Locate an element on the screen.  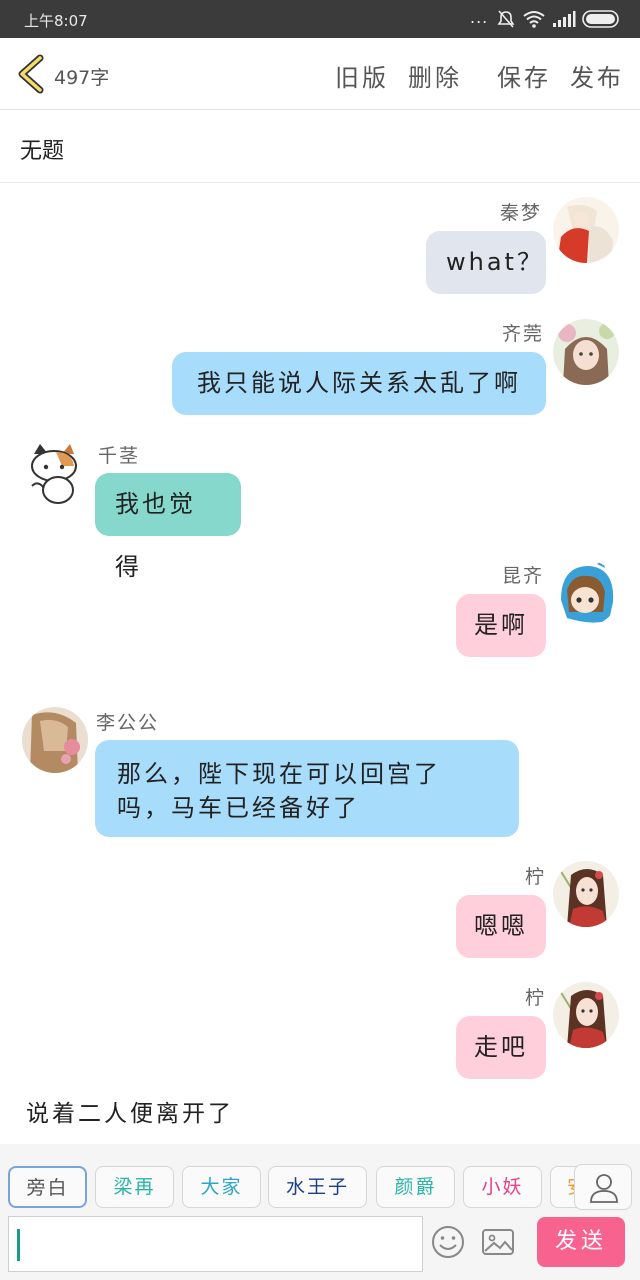
story-title-field: 无题 is located at coordinates (320, 147).